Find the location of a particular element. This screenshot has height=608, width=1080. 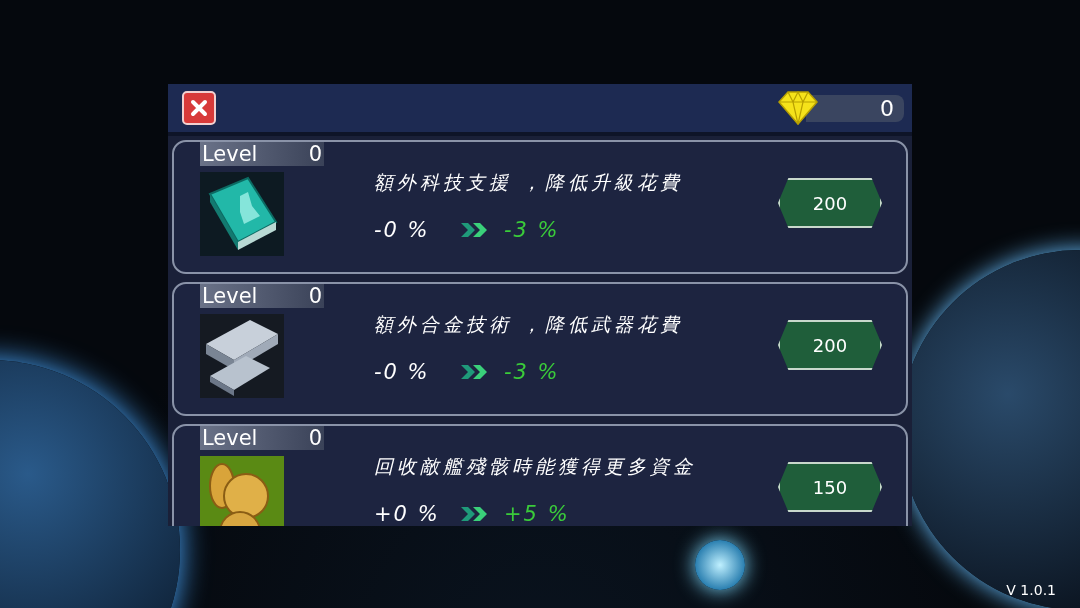

planet-drawing is located at coordinates (720, 565).